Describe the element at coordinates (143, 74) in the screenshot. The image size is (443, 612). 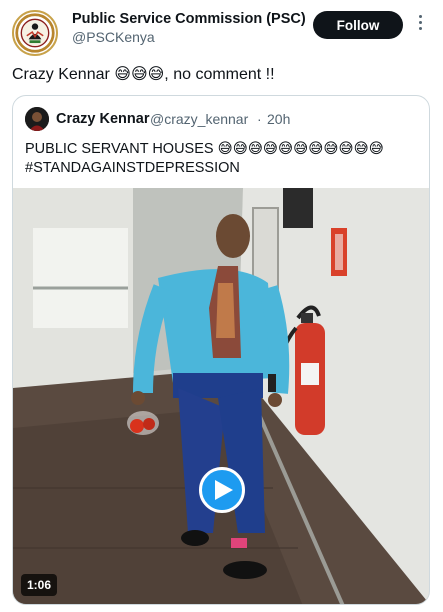
I see `tweet-text: Crazy Kennar 😅😅😅, no comment !!` at that location.